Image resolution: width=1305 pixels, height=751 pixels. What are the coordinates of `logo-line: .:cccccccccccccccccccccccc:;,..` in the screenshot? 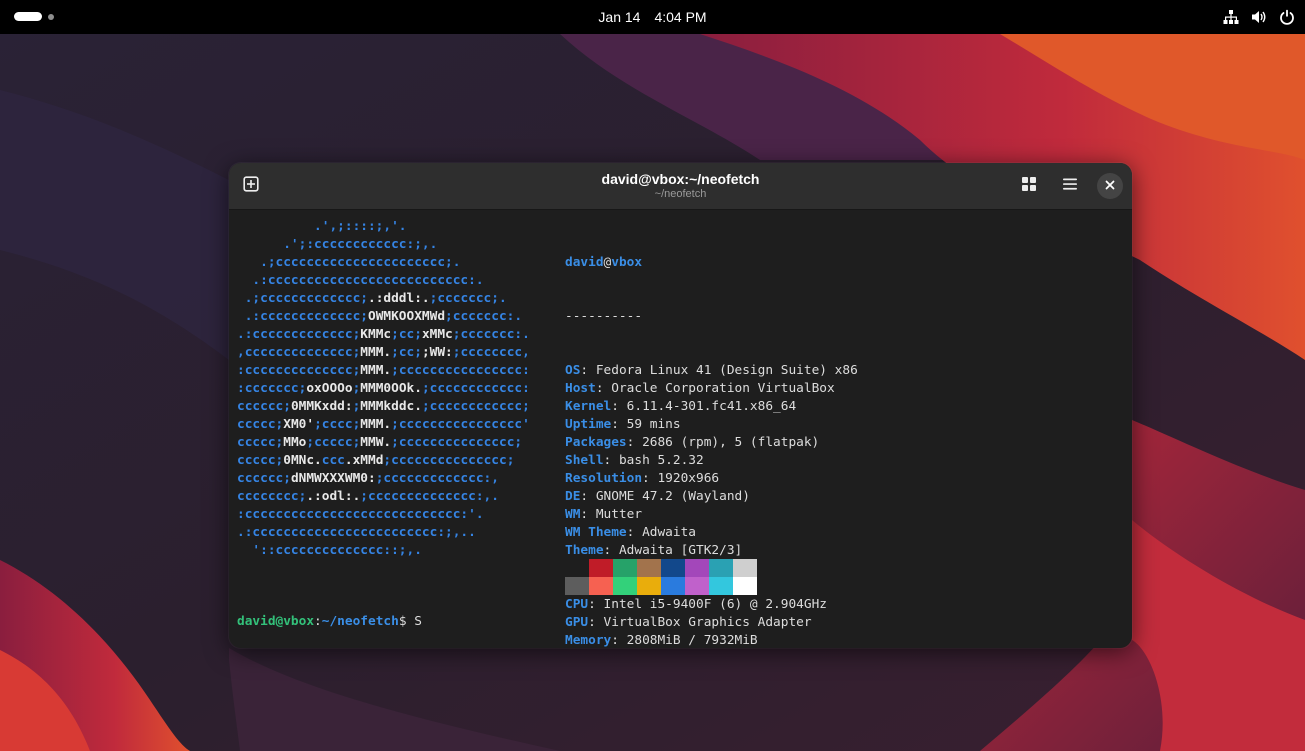 It's located at (383, 533).